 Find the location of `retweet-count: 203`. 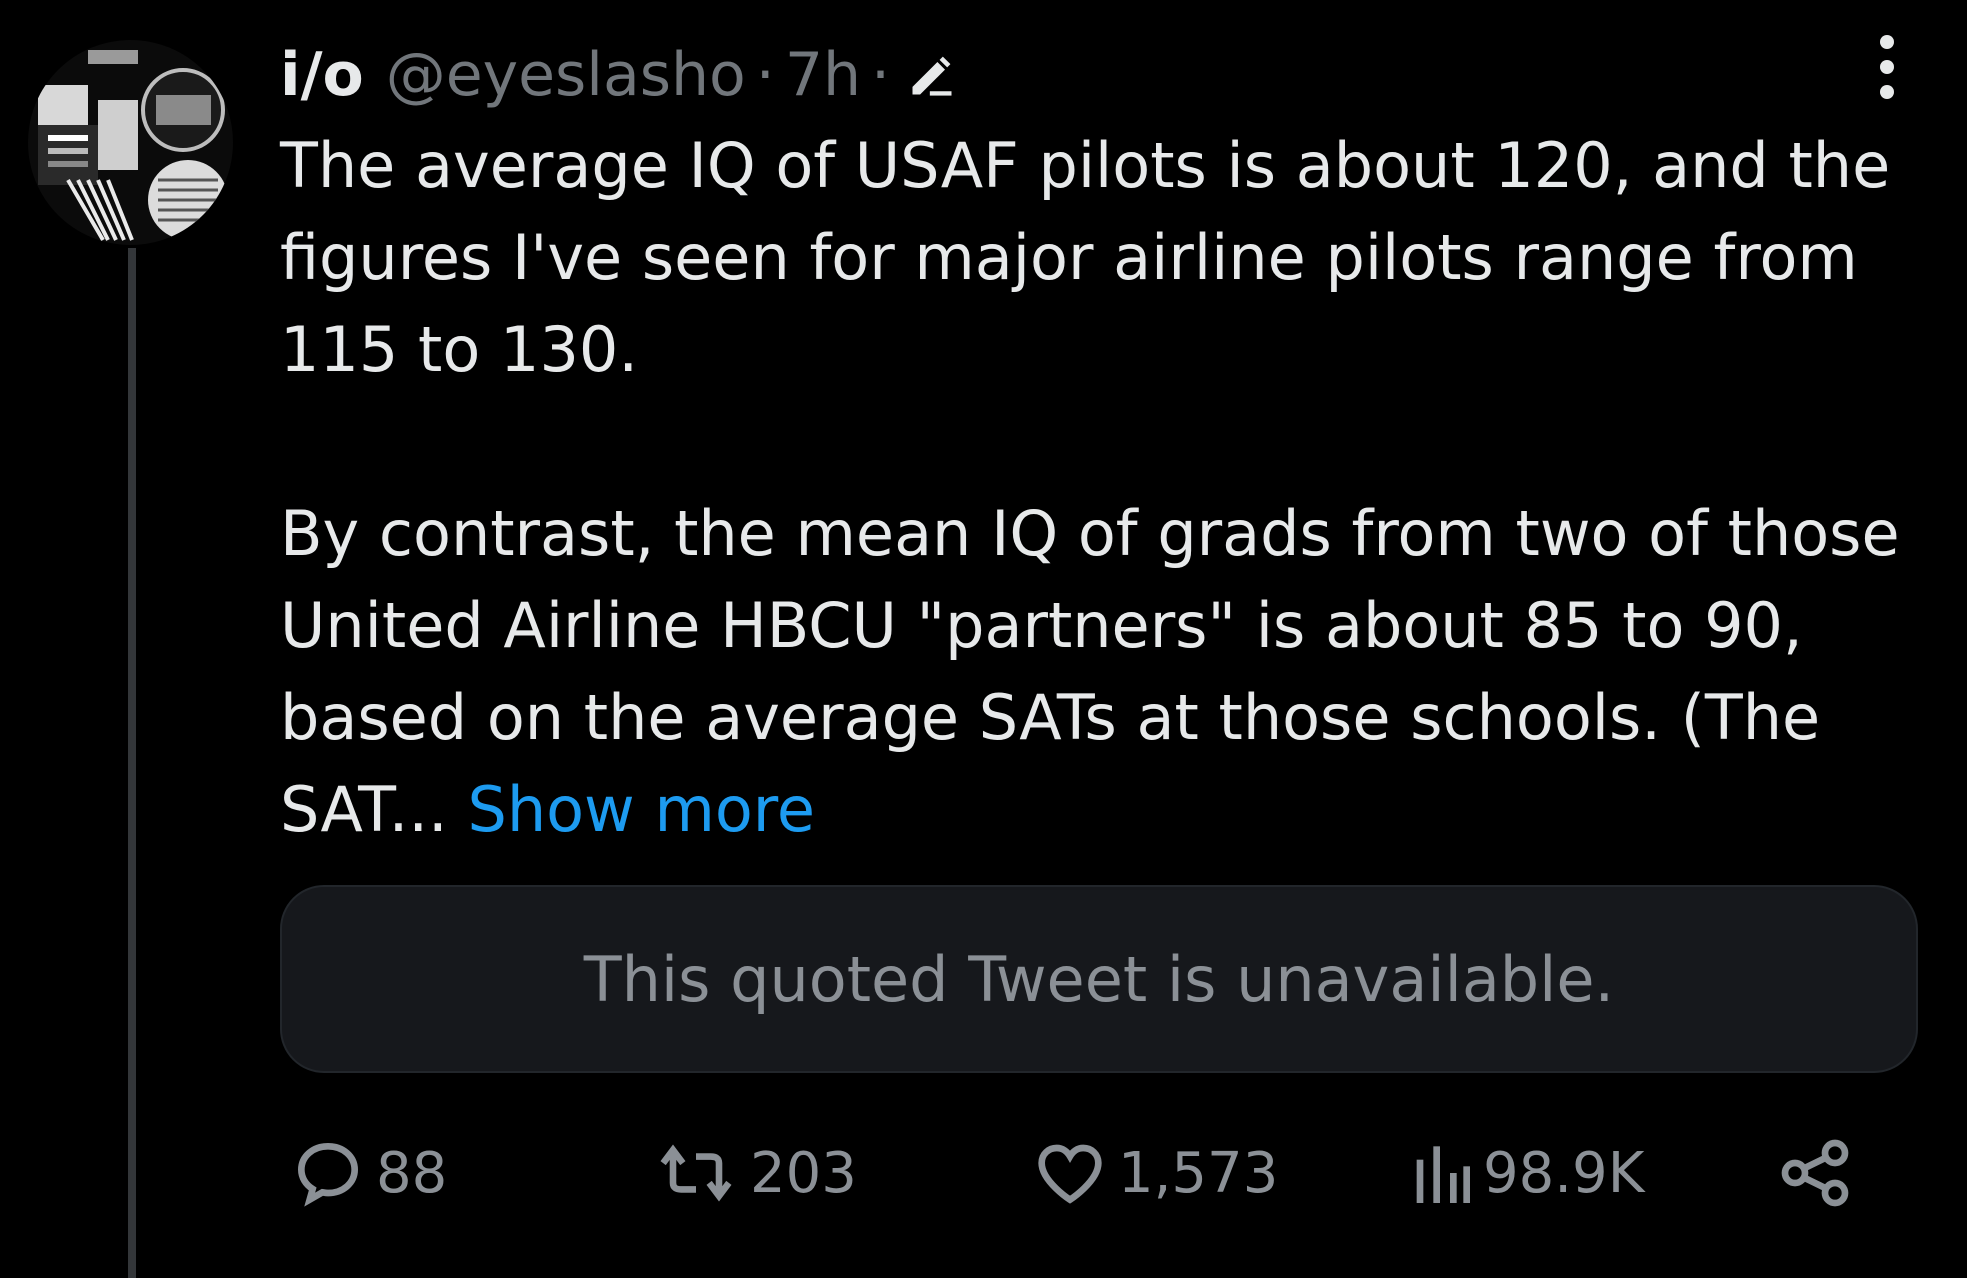

retweet-count: 203 is located at coordinates (803, 1173).